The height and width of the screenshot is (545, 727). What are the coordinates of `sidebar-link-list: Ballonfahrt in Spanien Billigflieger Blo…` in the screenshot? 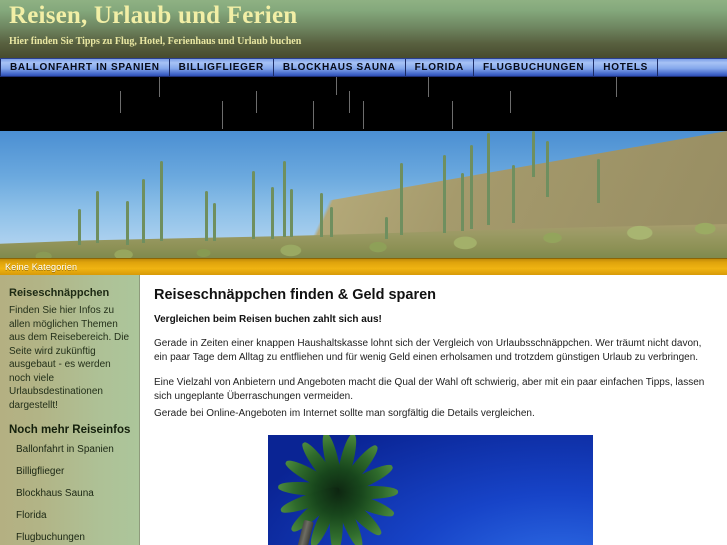 It's located at (70, 494).